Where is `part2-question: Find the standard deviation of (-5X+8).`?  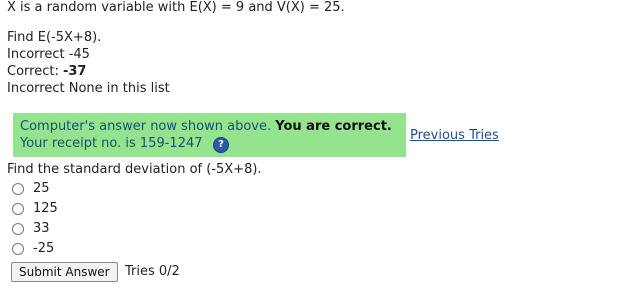 part2-question: Find the standard deviation of (-5X+8). is located at coordinates (134, 169).